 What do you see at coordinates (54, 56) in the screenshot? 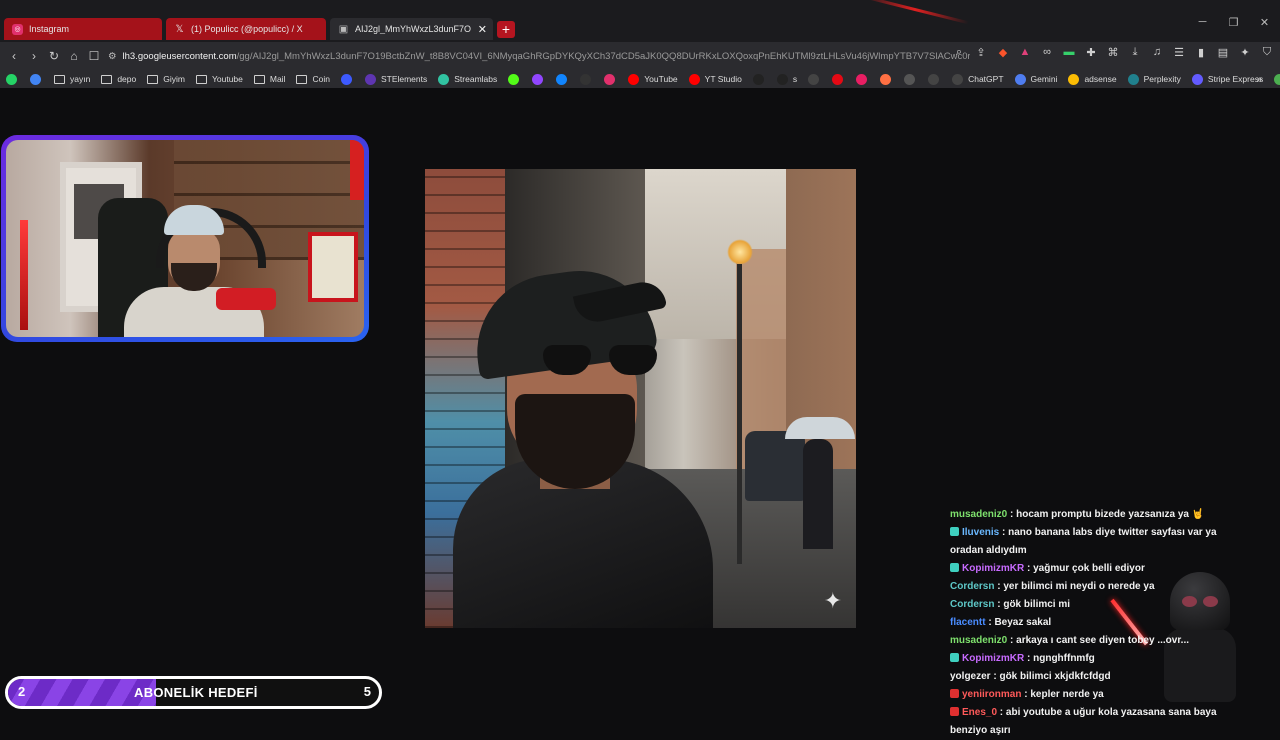
I see `reload-icon: ↻` at bounding box center [54, 56].